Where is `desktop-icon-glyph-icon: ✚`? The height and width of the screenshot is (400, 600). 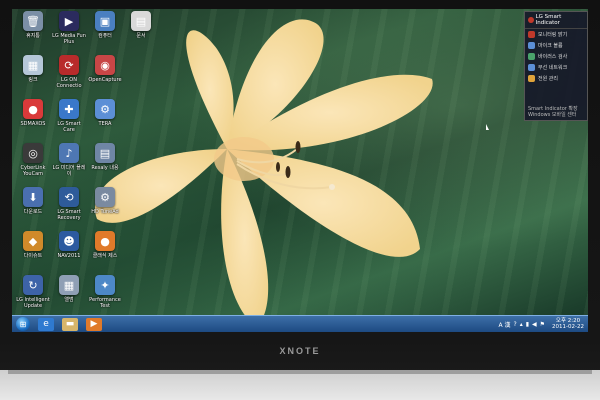
desktop-icon-glyph-icon: ✚ is located at coordinates (69, 109).